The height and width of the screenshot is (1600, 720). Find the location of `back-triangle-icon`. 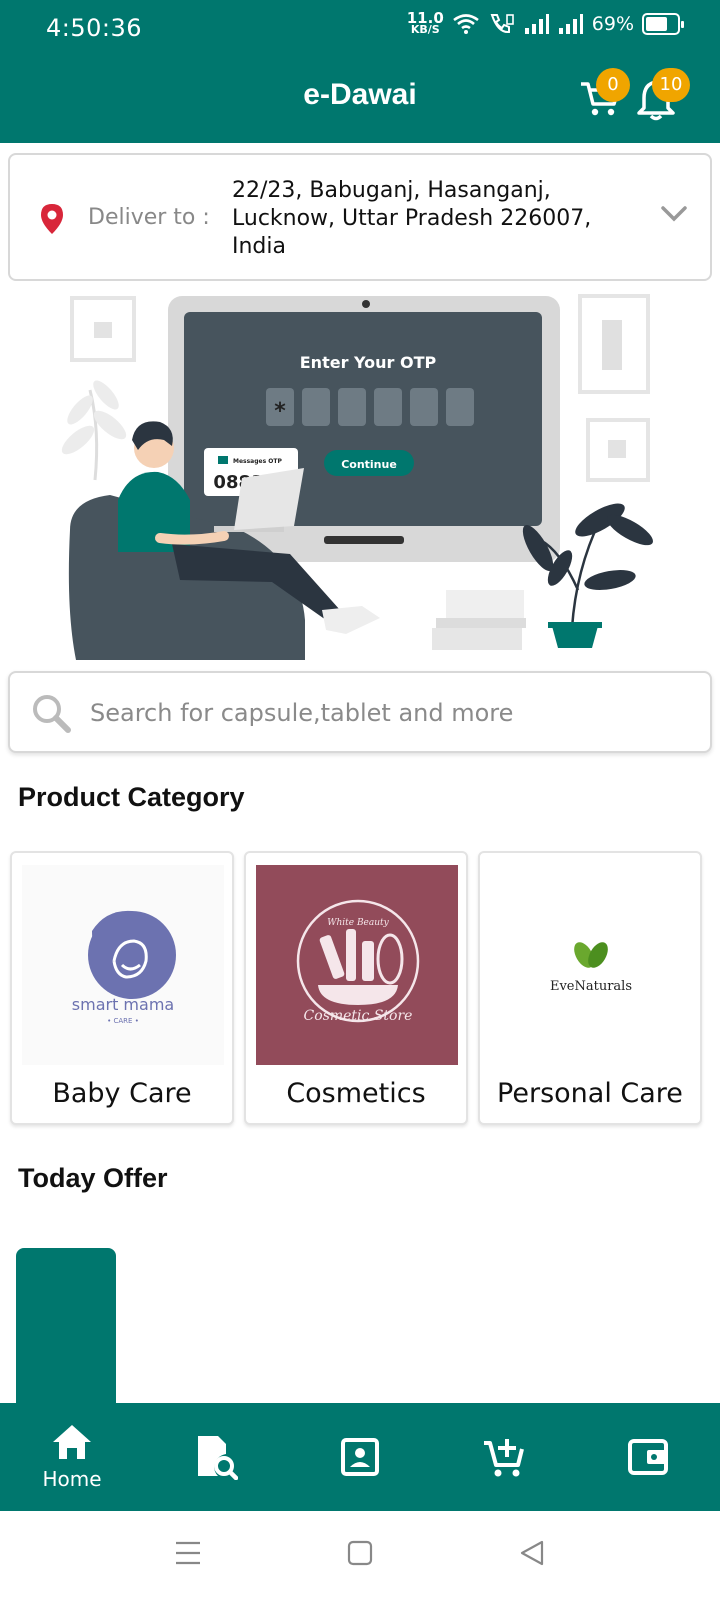

back-triangle-icon is located at coordinates (532, 1553).